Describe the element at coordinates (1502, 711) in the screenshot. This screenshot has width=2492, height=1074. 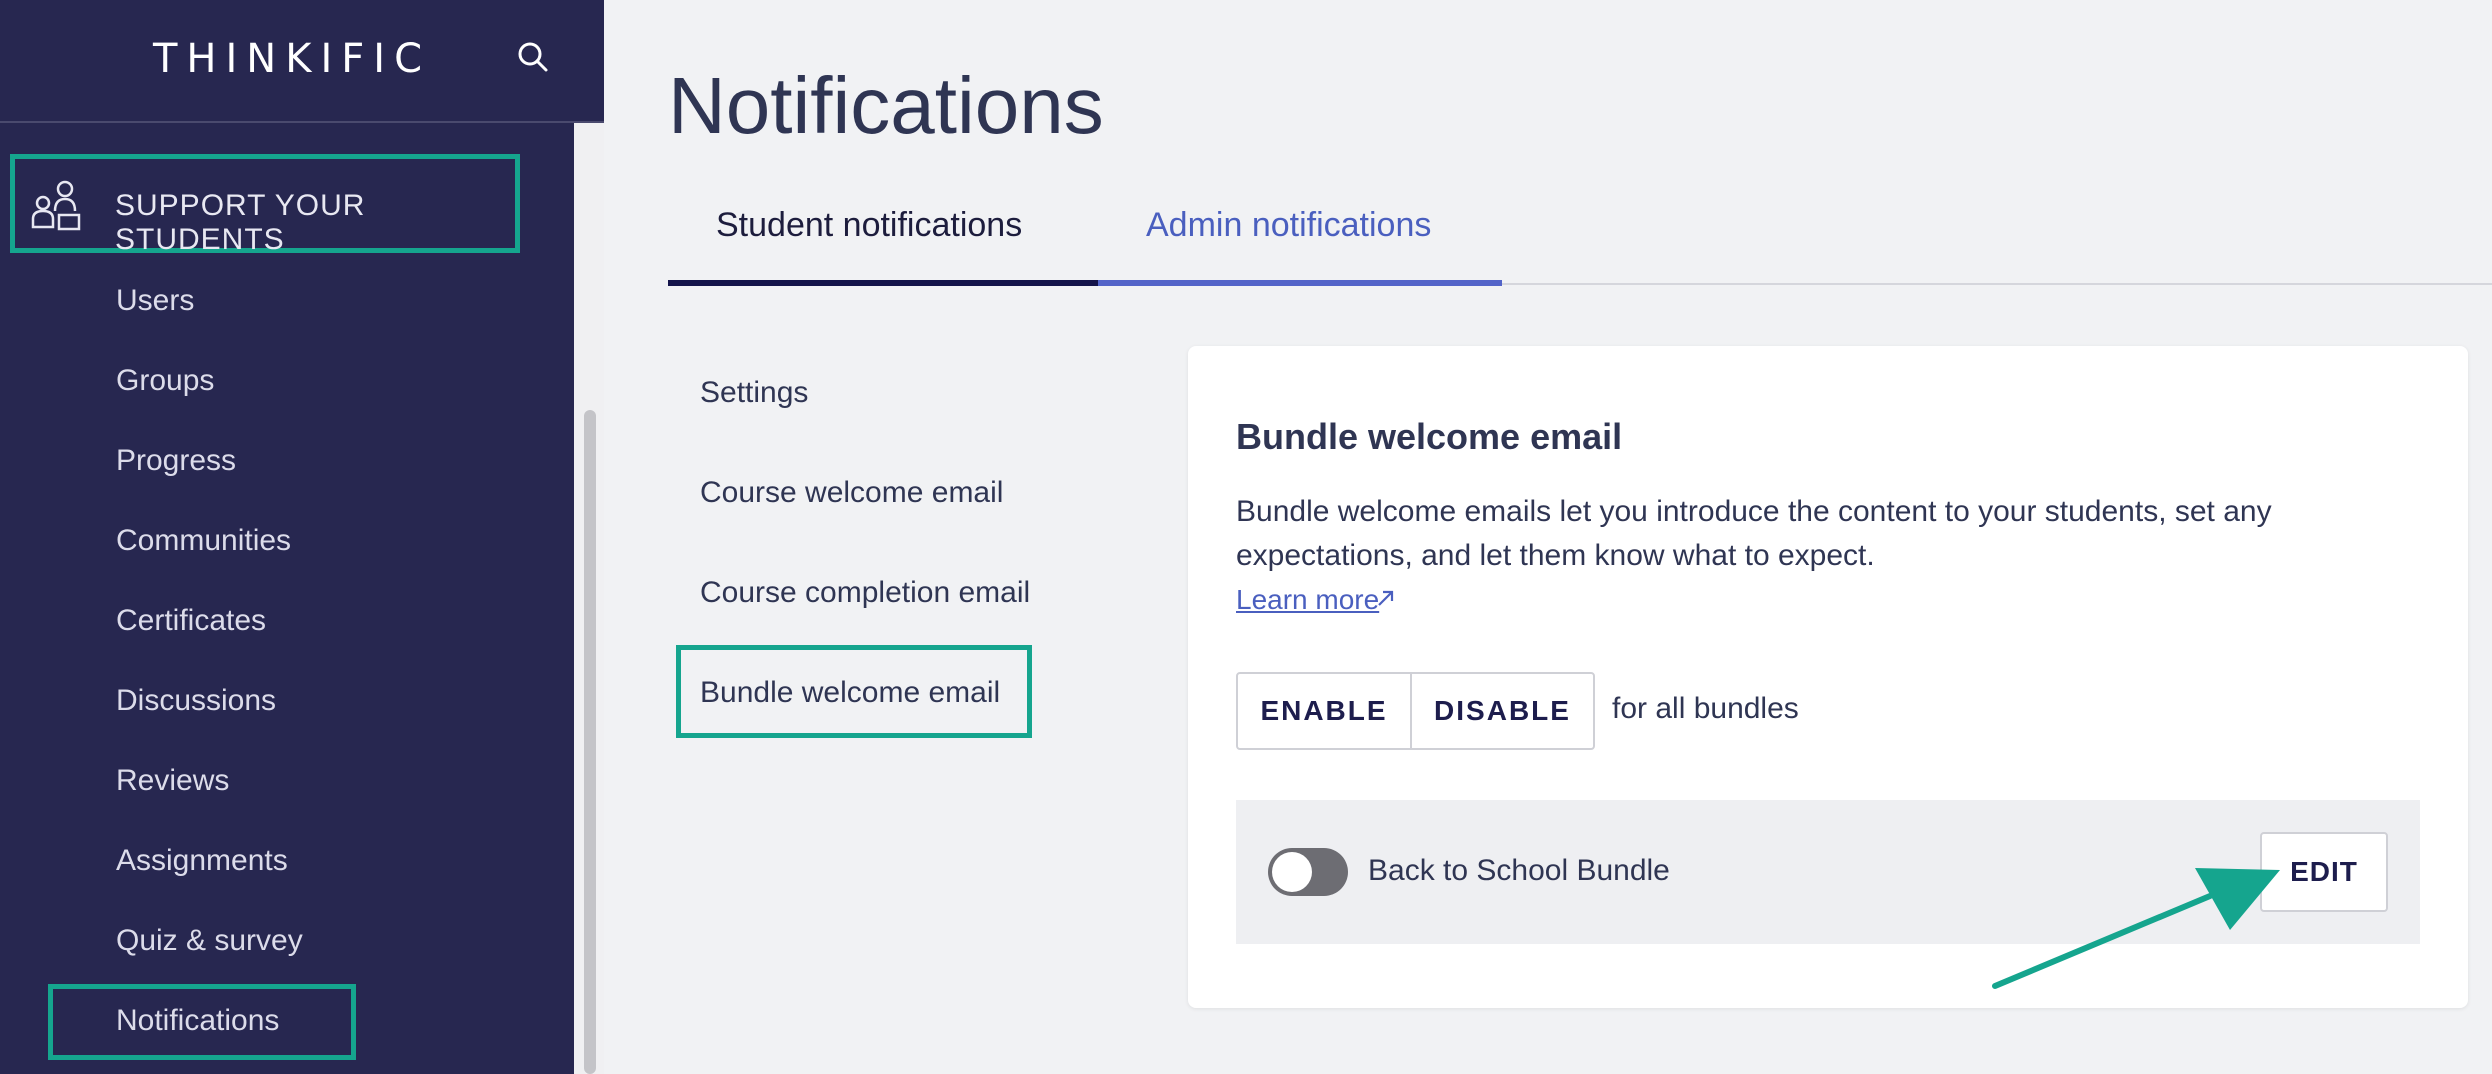
I see `disable-button: DISABLE` at that location.